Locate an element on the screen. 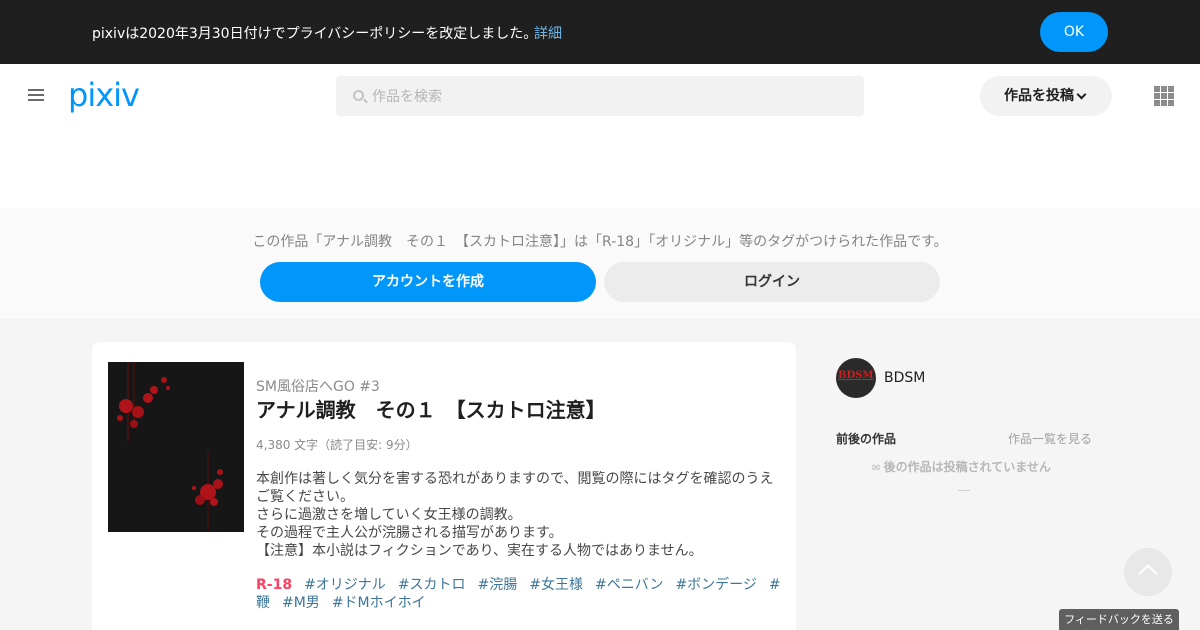  avatar-logo-text: BDSM is located at coordinates (856, 375).